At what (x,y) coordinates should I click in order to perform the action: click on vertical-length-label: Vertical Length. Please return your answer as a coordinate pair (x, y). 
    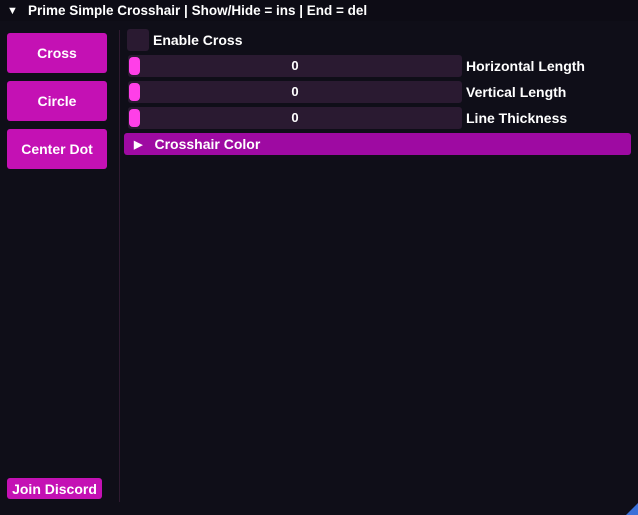
    Looking at the image, I should click on (516, 92).